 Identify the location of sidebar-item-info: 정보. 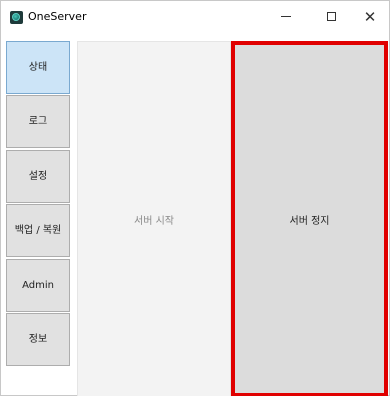
(38, 339).